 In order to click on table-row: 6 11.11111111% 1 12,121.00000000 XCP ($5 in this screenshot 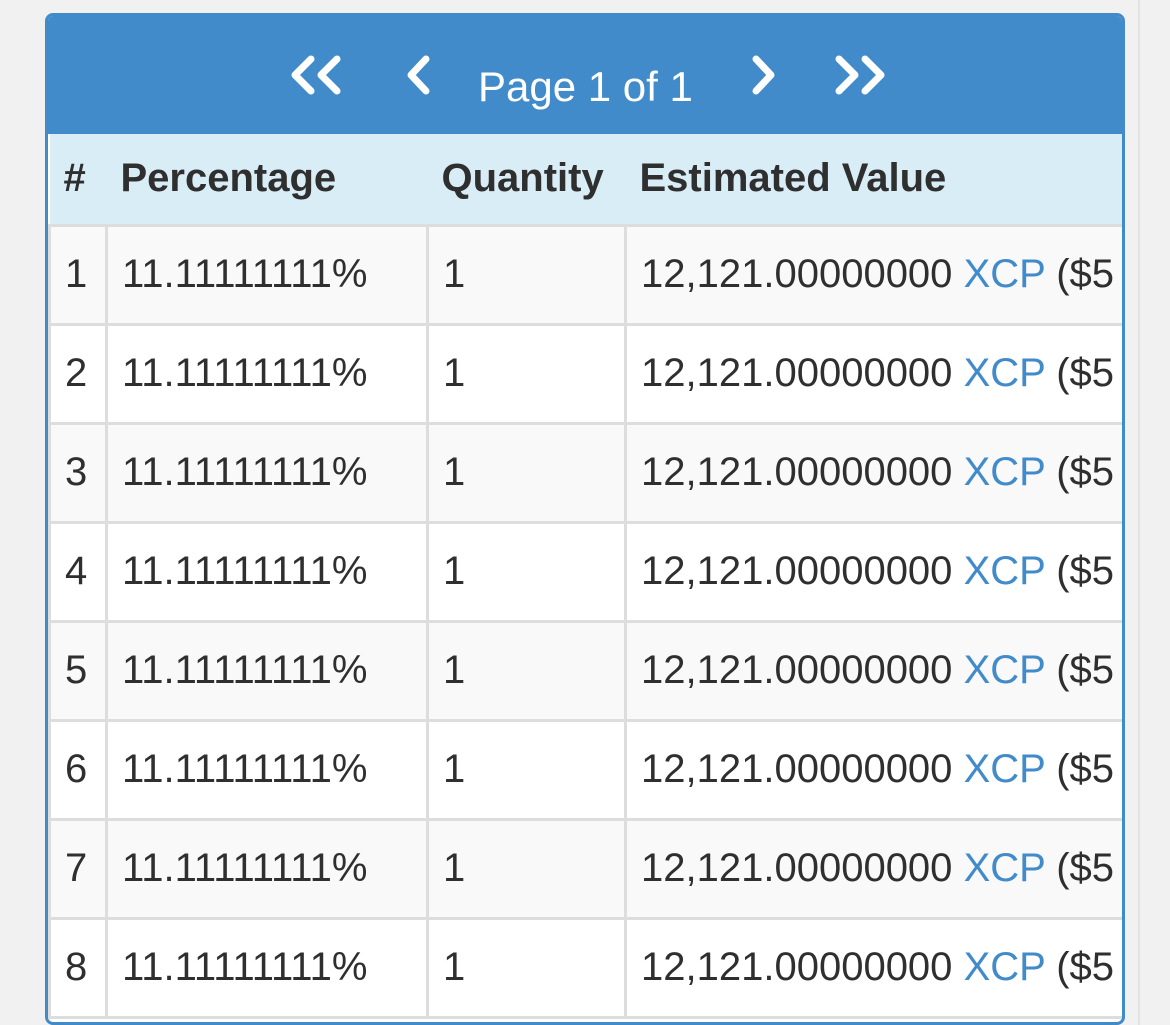, I will do `click(585, 770)`.